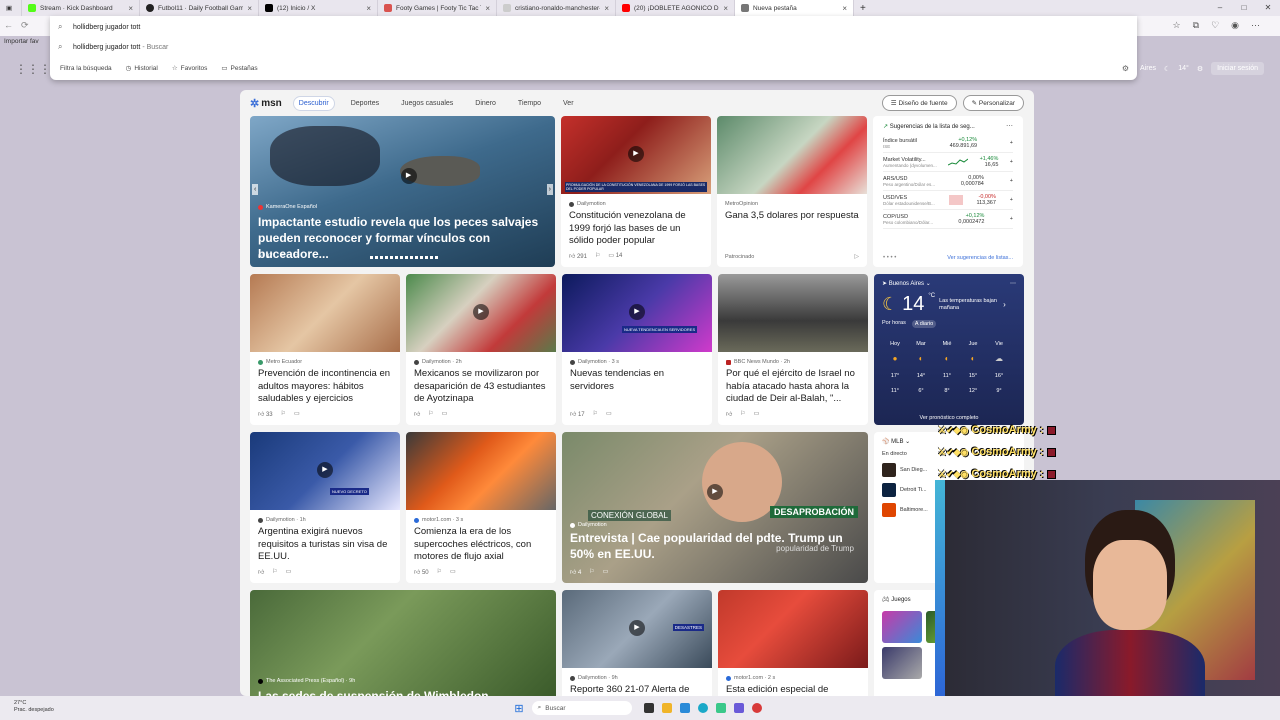 Image resolution: width=1280 pixels, height=720 pixels. Describe the element at coordinates (793, 216) in the screenshot. I see `card-headline: Gana 3,5 dolares por respuesta` at that location.